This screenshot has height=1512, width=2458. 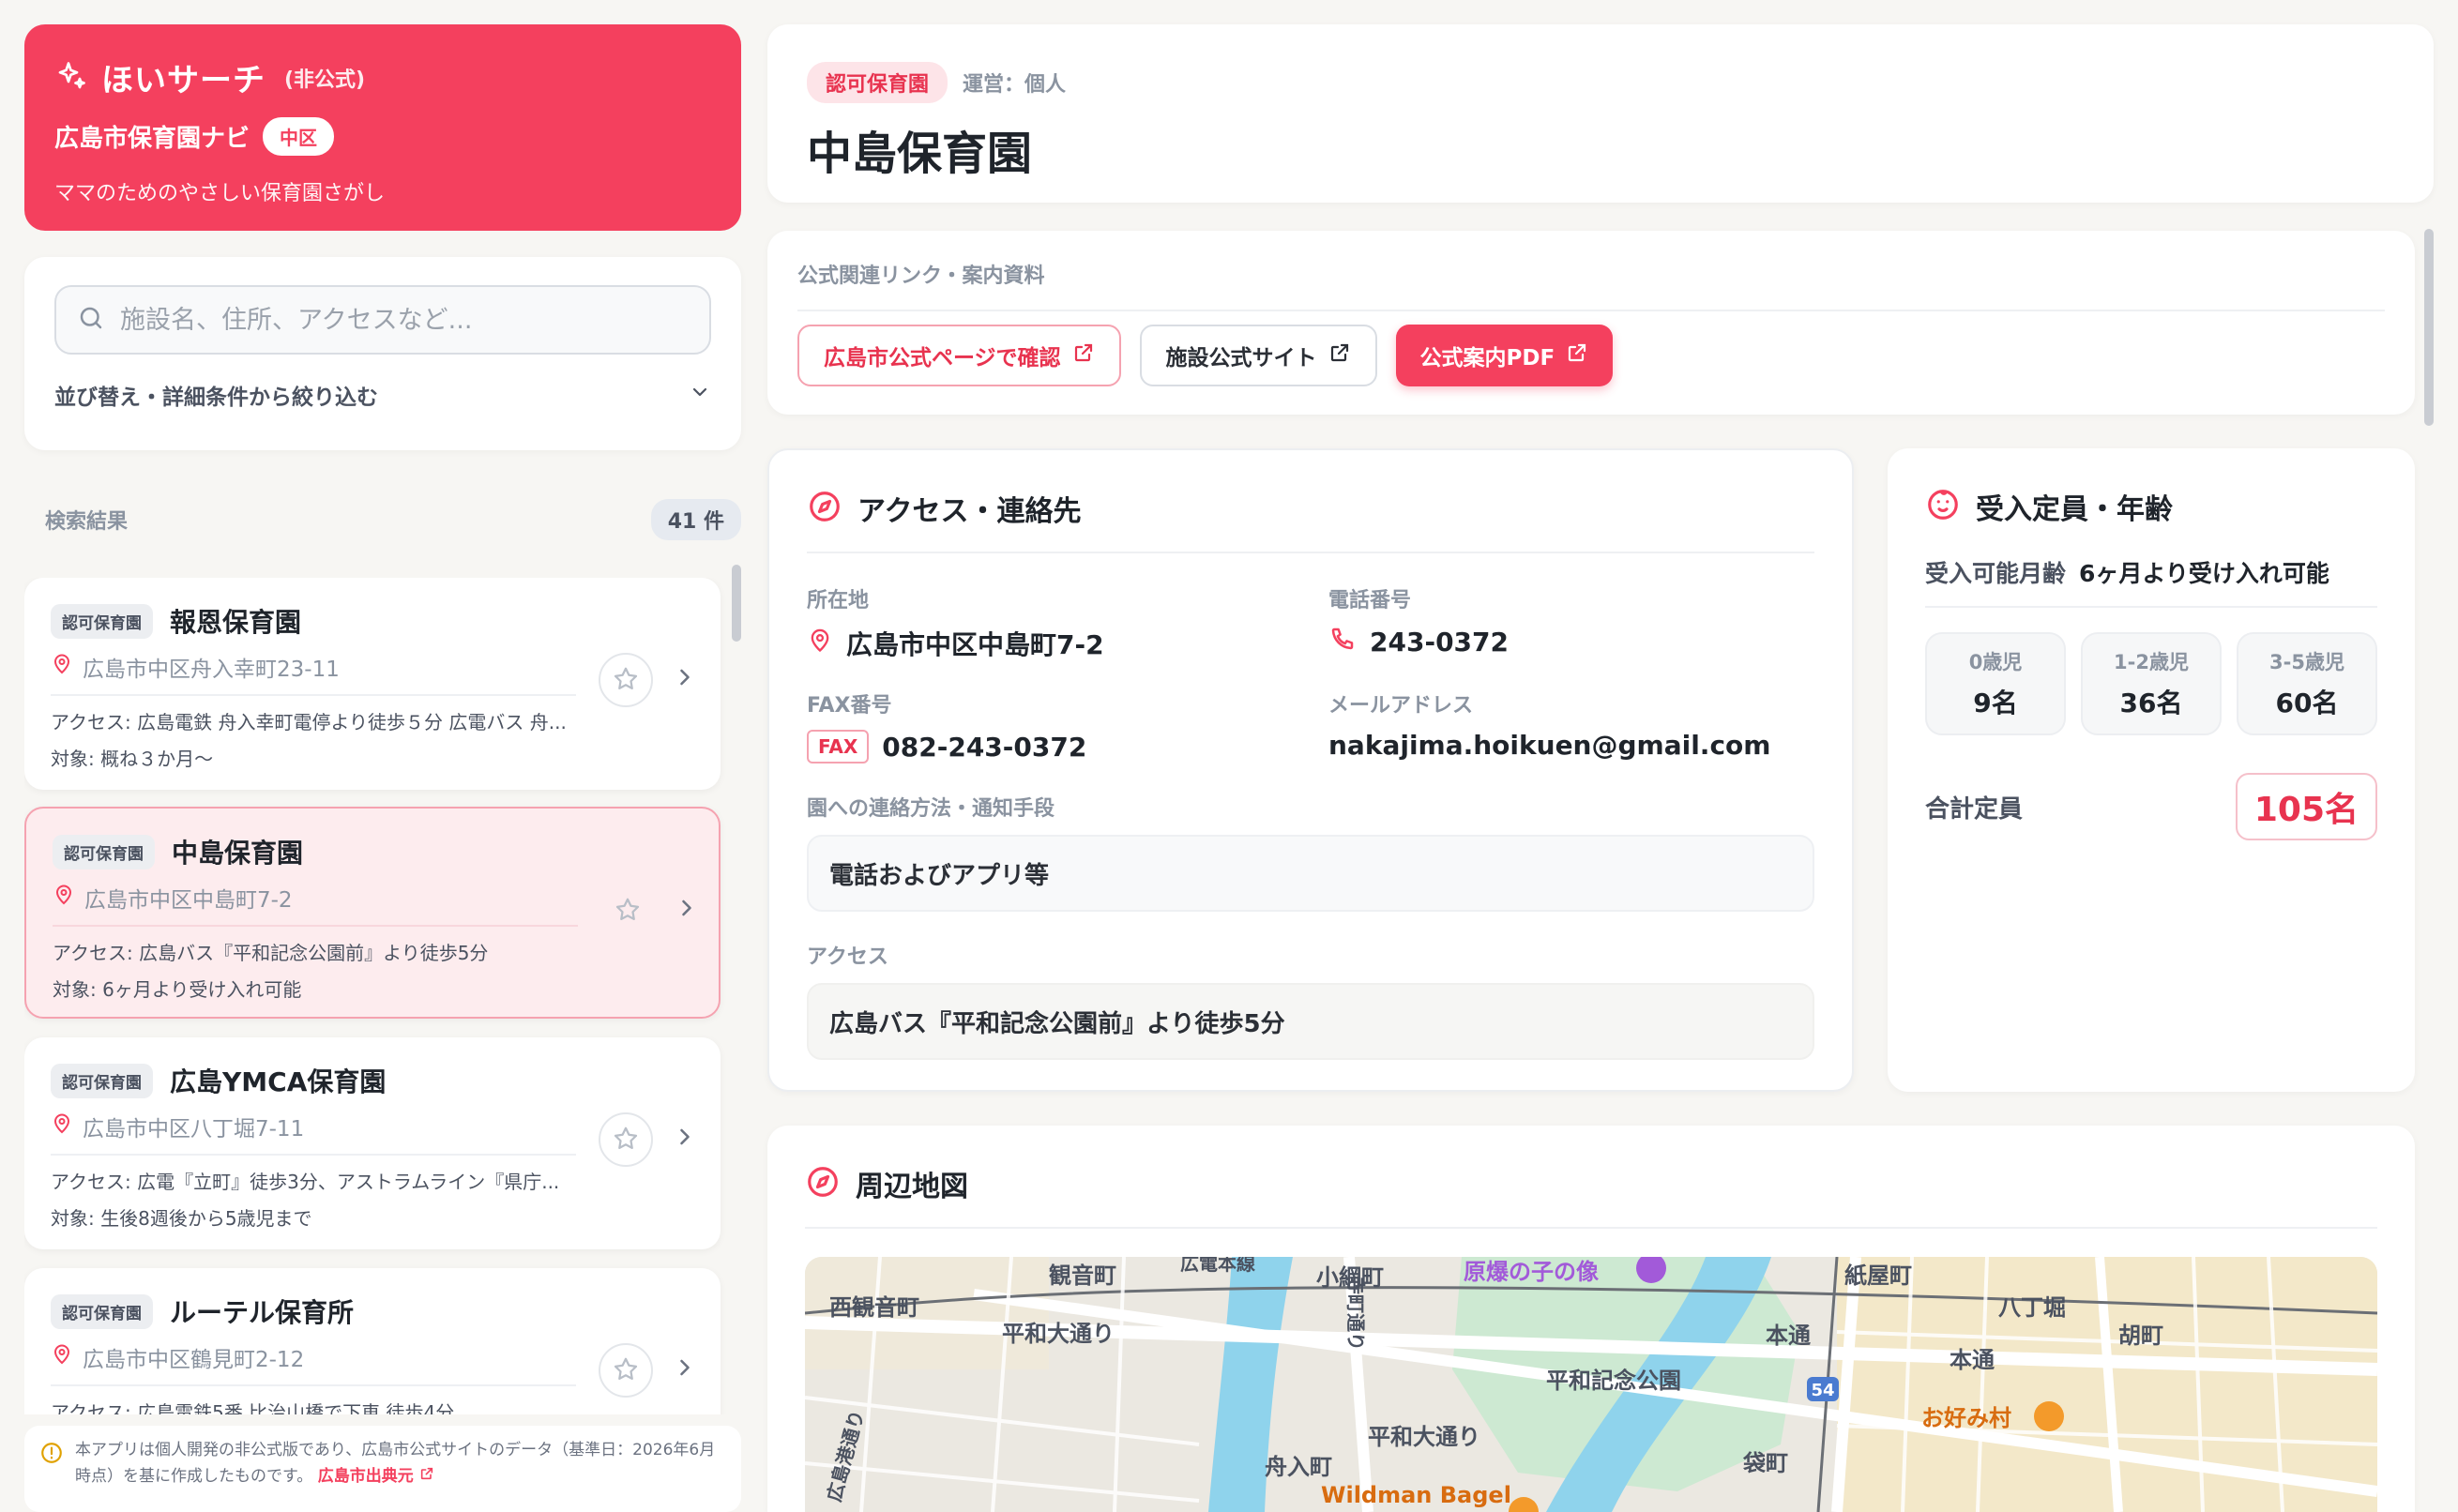 I want to click on fax-tag: FAX, so click(x=838, y=747).